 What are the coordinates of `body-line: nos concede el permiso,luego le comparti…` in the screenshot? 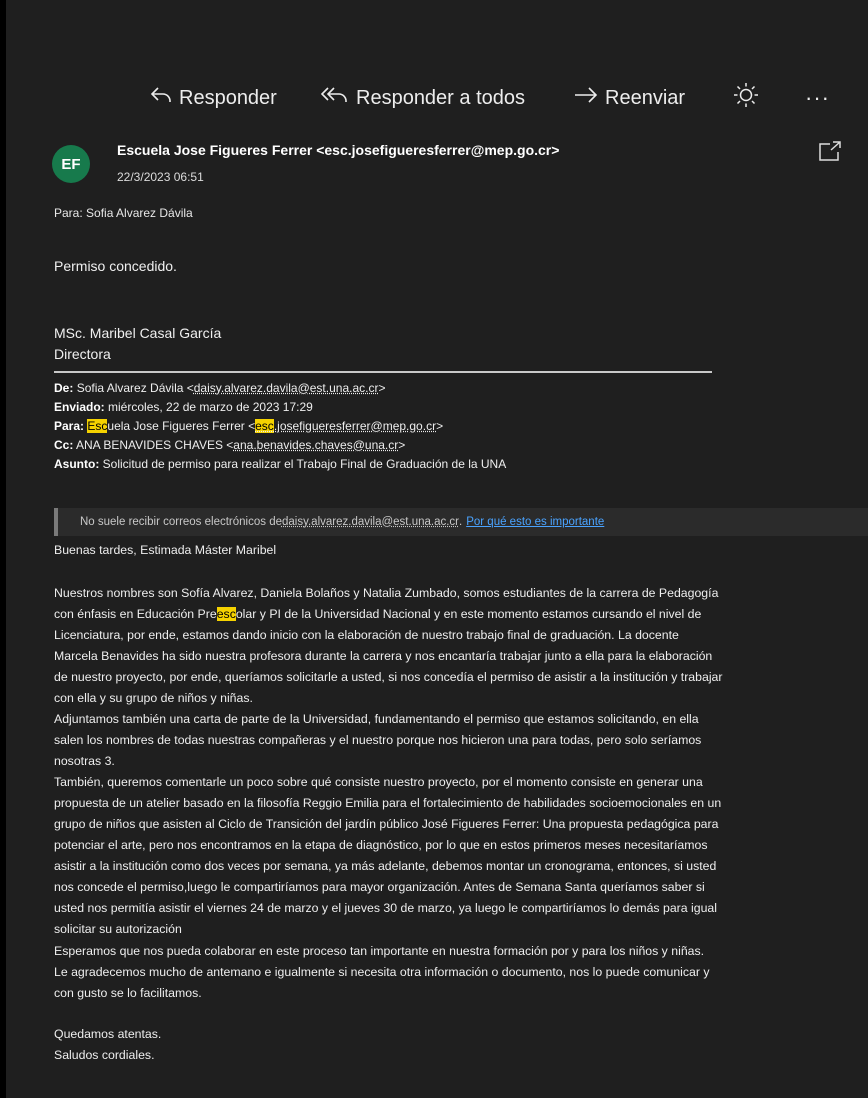 It's located at (379, 887).